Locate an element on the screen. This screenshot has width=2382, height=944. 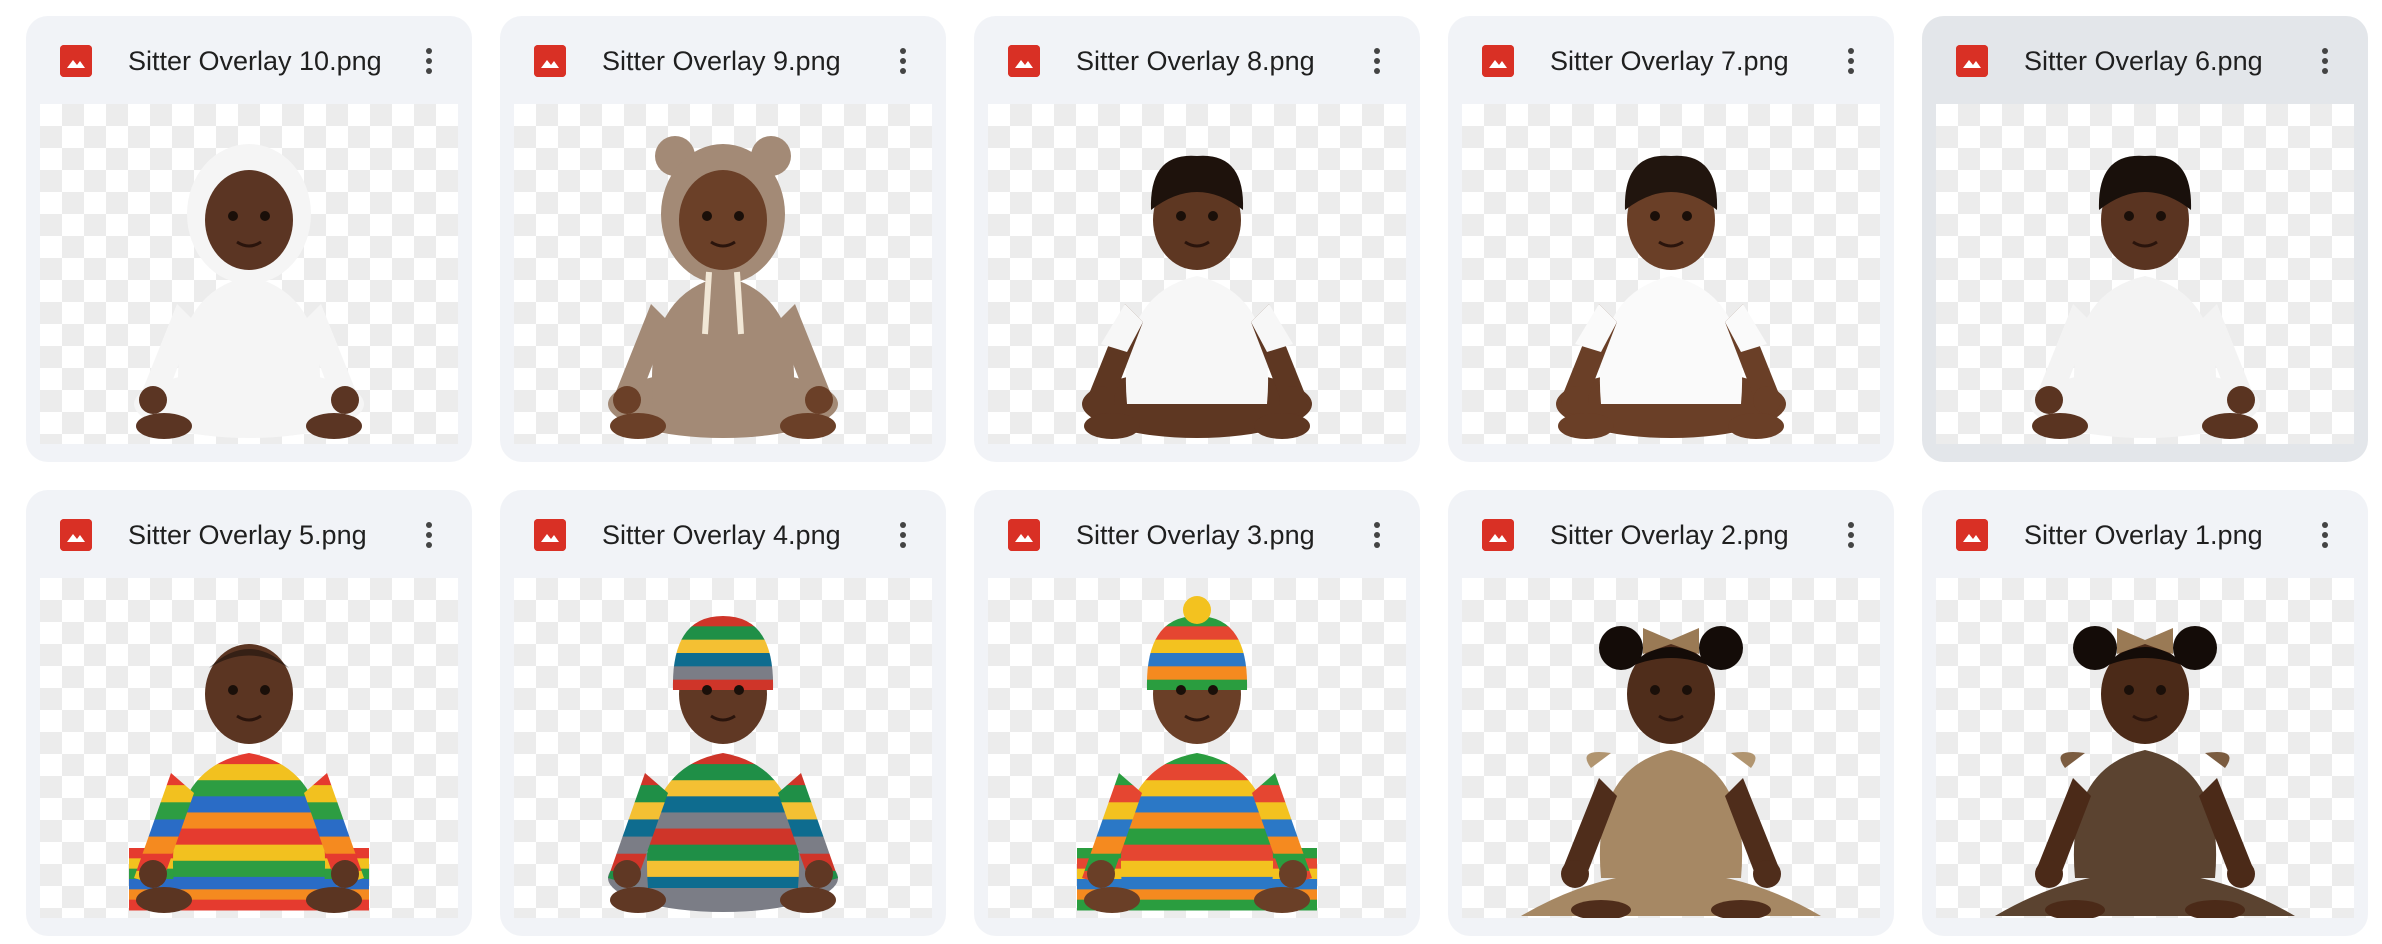
card-header: Sitter Overlay 7.png is located at coordinates (1671, 60).